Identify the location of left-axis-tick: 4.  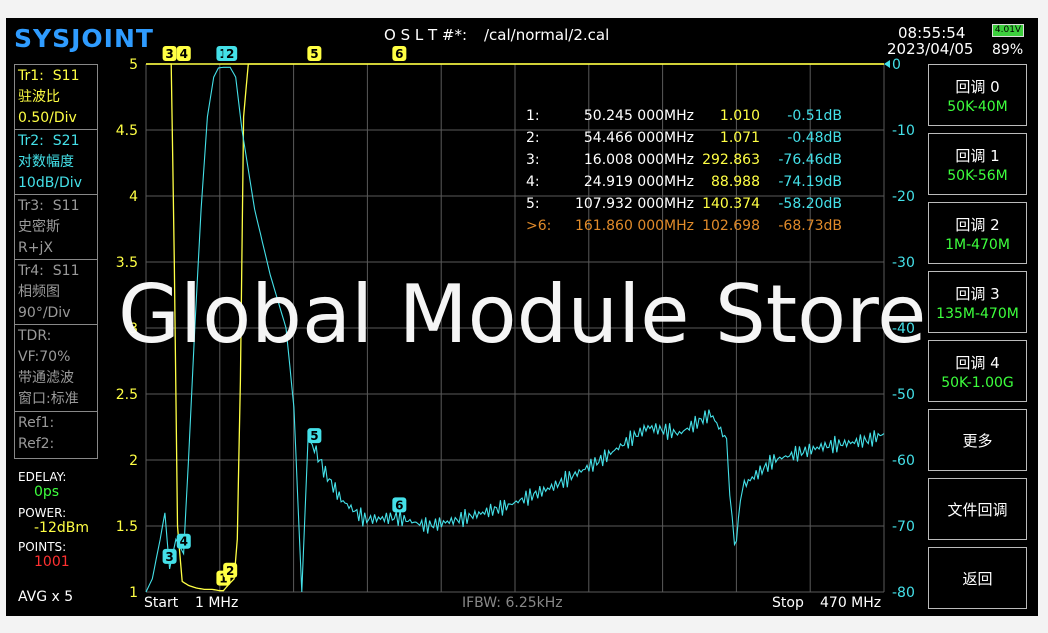
(133, 197).